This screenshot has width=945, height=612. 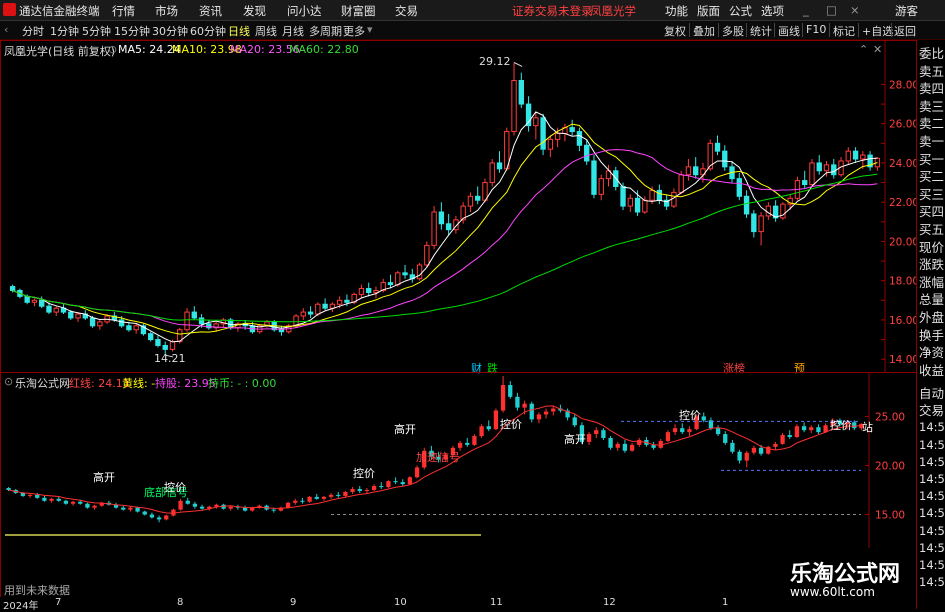 What do you see at coordinates (867, 427) in the screenshot?
I see `signal-label: 站` at bounding box center [867, 427].